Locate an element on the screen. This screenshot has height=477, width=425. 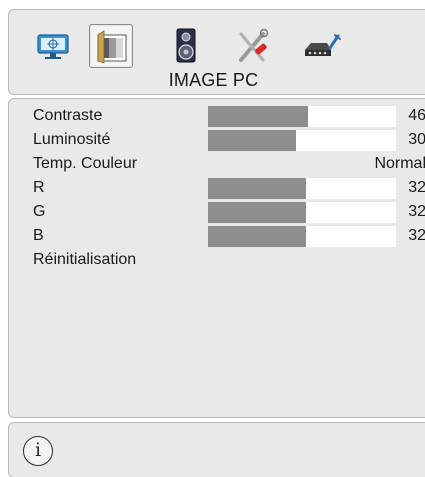
setting-row-red: R 32 is located at coordinates (217, 187).